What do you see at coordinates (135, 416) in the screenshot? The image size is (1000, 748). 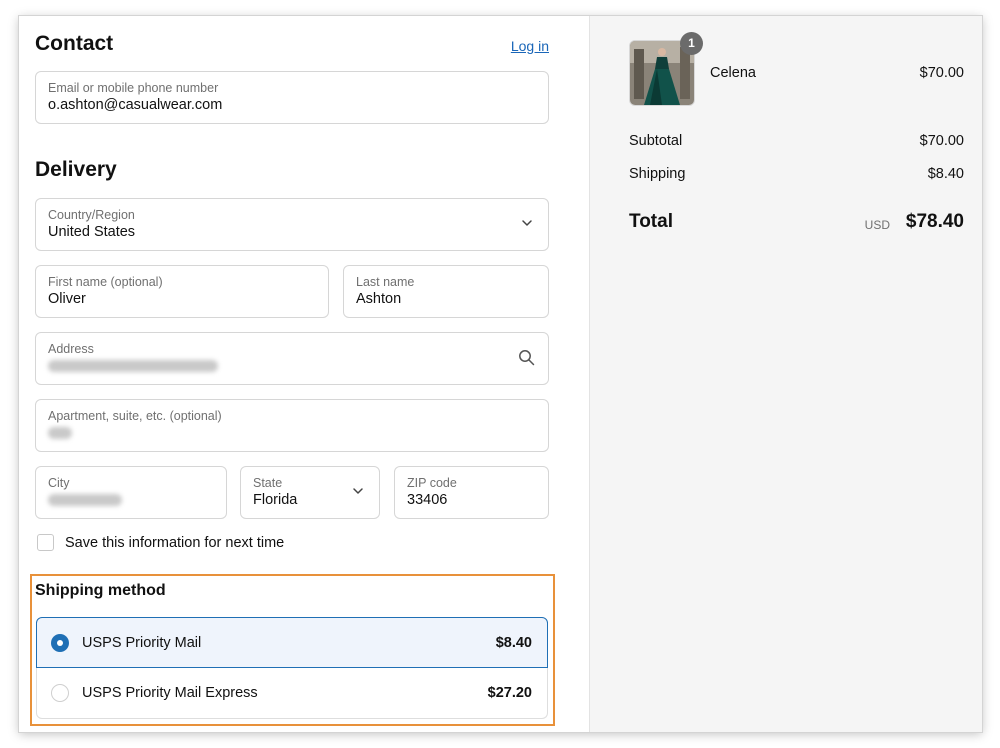 I see `apartment-label: Apartment, suite, etc. (optional)` at bounding box center [135, 416].